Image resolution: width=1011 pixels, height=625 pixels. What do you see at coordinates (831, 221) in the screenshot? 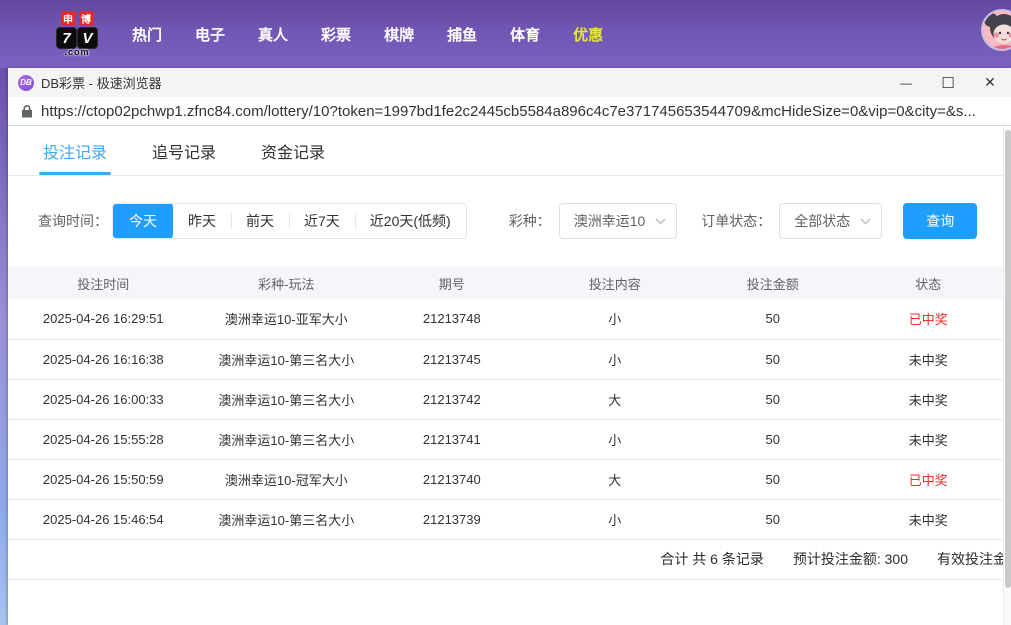
I see `order-status-select: 全部状态` at bounding box center [831, 221].